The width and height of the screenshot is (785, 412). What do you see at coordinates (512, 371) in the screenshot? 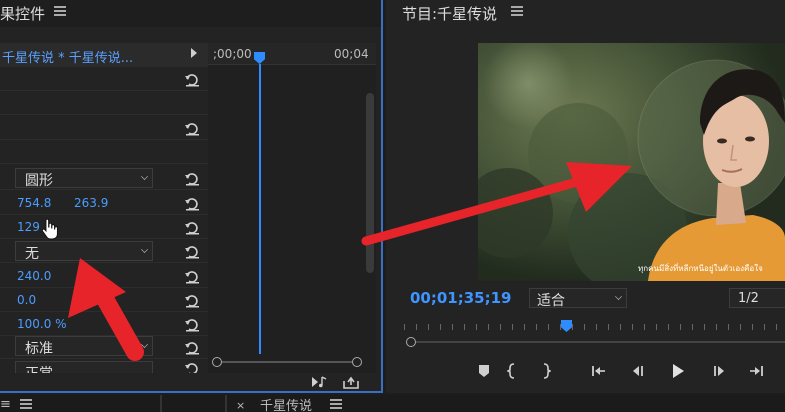
I see `in-point-icon` at bounding box center [512, 371].